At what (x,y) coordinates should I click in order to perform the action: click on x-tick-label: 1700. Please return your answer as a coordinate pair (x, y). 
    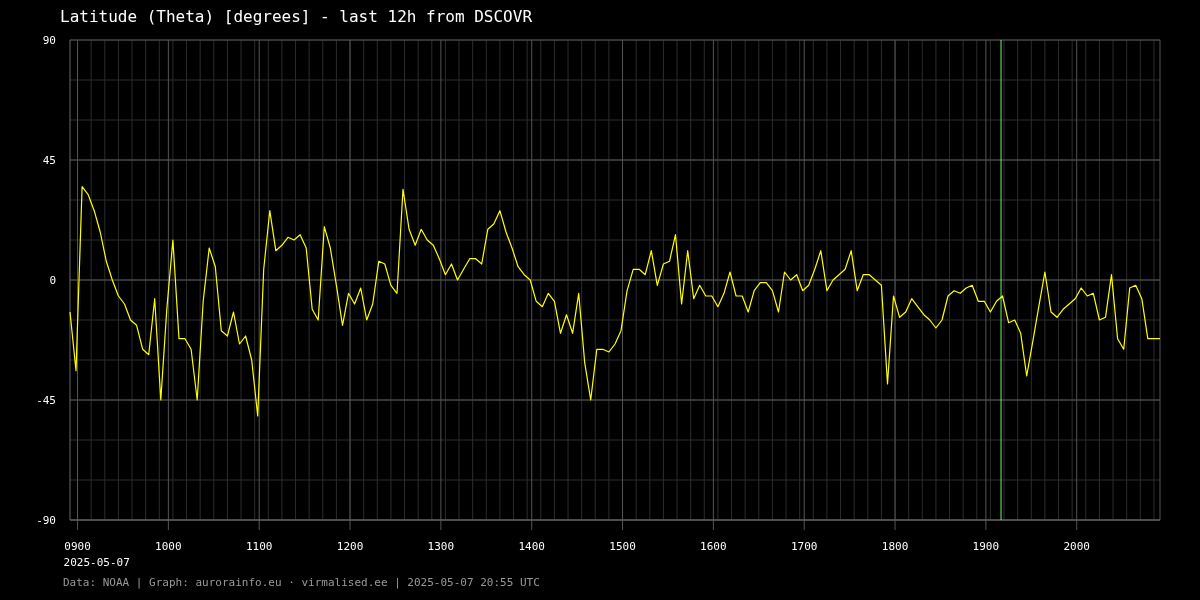
    Looking at the image, I should click on (804, 546).